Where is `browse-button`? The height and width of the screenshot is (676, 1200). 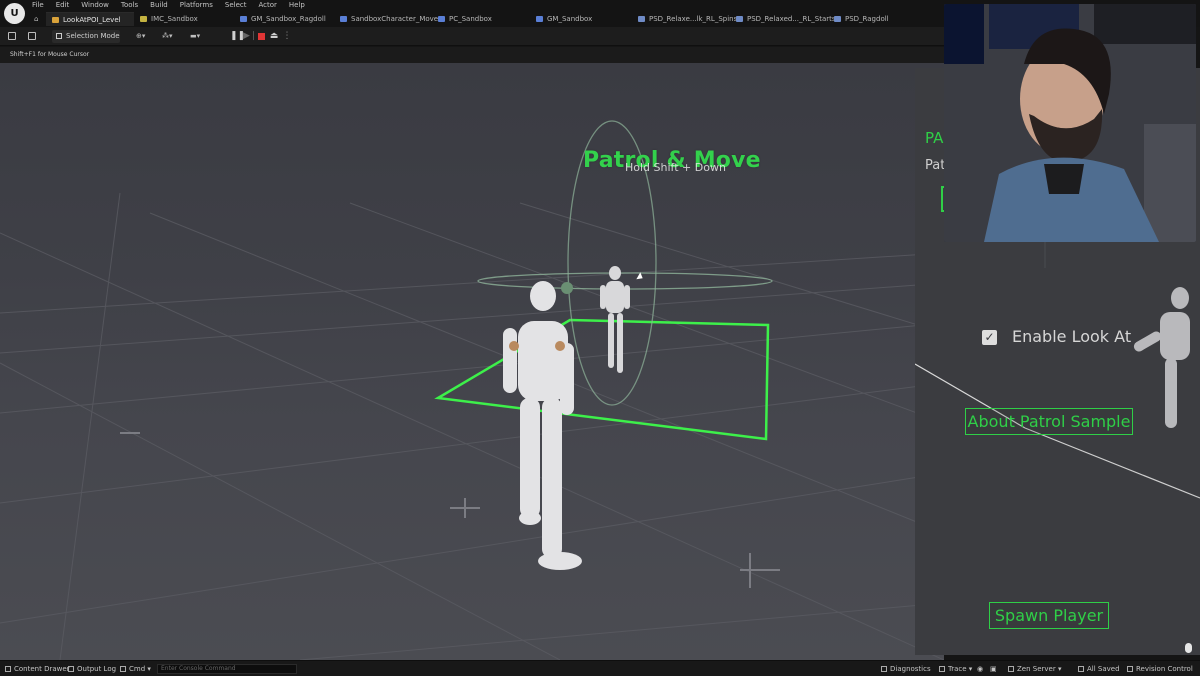
browse-button is located at coordinates (32, 36).